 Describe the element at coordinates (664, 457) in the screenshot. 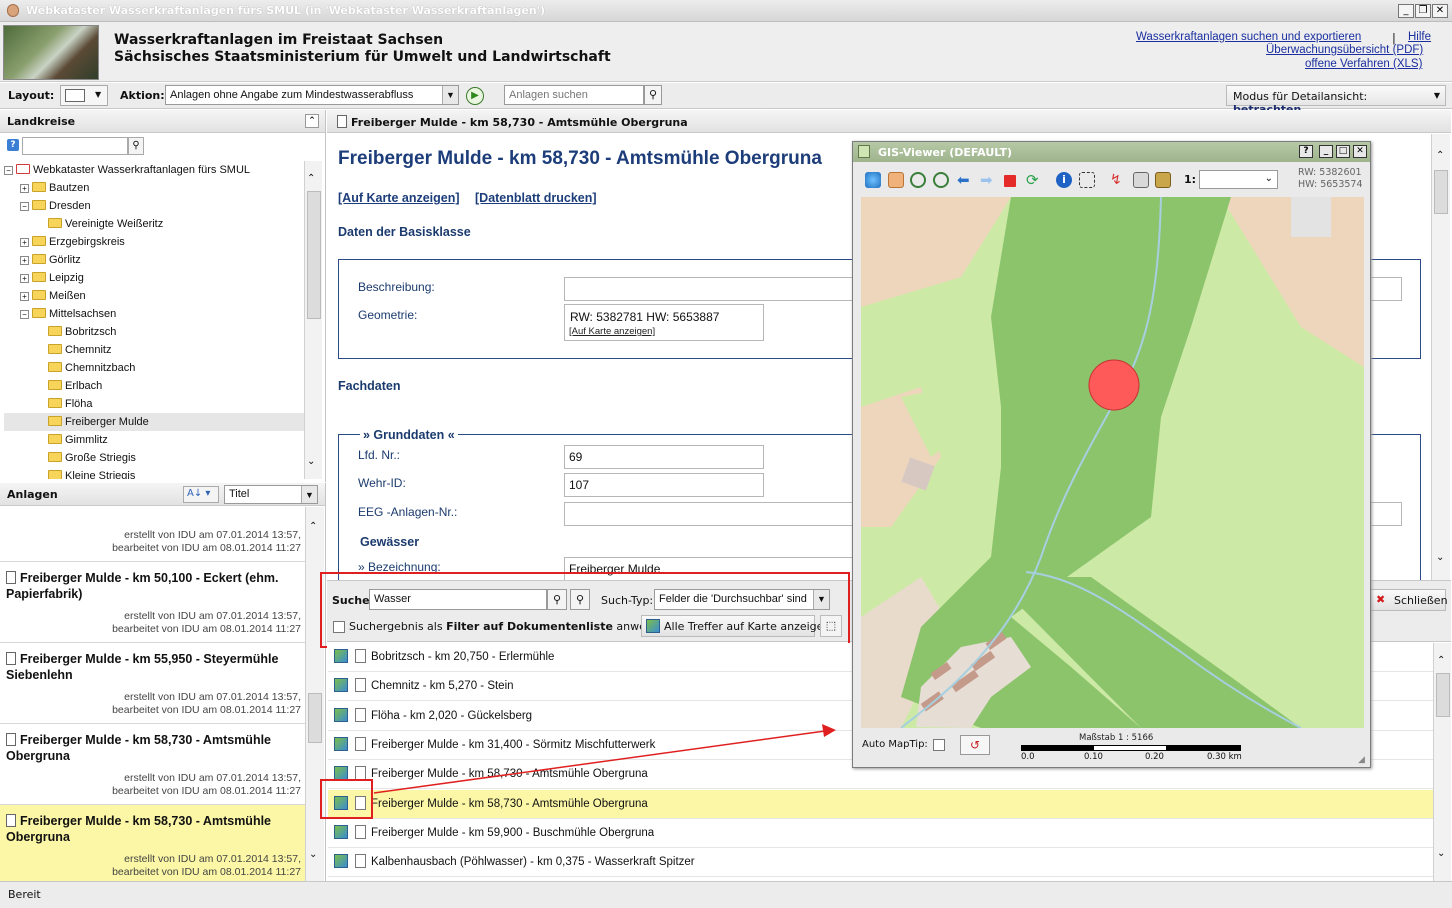

I see `lfd-field: 69` at that location.